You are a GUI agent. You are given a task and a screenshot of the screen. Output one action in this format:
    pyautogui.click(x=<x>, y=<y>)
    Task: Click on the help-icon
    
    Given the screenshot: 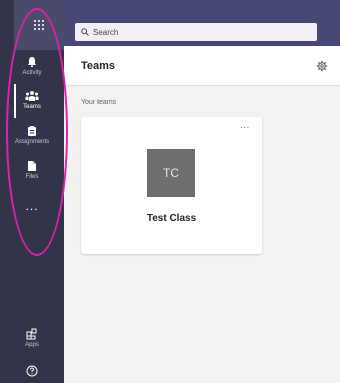 What is the action you would take?
    pyautogui.click(x=32, y=371)
    